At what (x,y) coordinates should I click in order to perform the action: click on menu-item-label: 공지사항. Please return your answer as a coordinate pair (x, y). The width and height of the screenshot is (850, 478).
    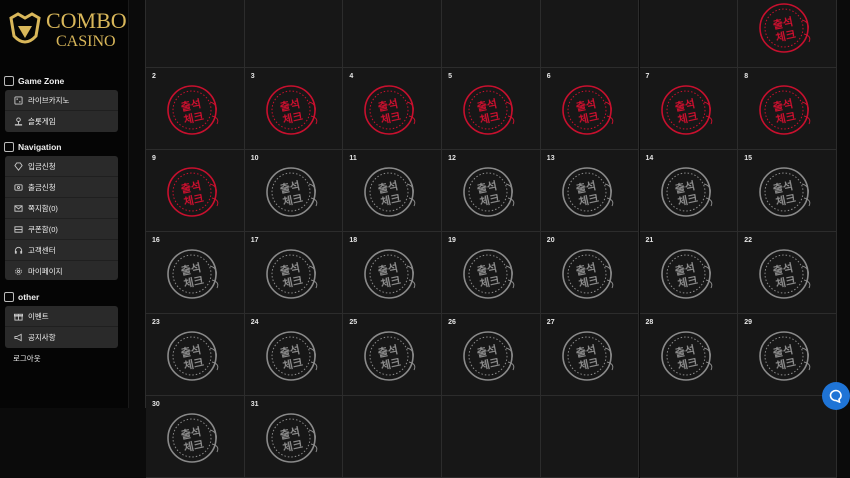
    Looking at the image, I should click on (42, 337).